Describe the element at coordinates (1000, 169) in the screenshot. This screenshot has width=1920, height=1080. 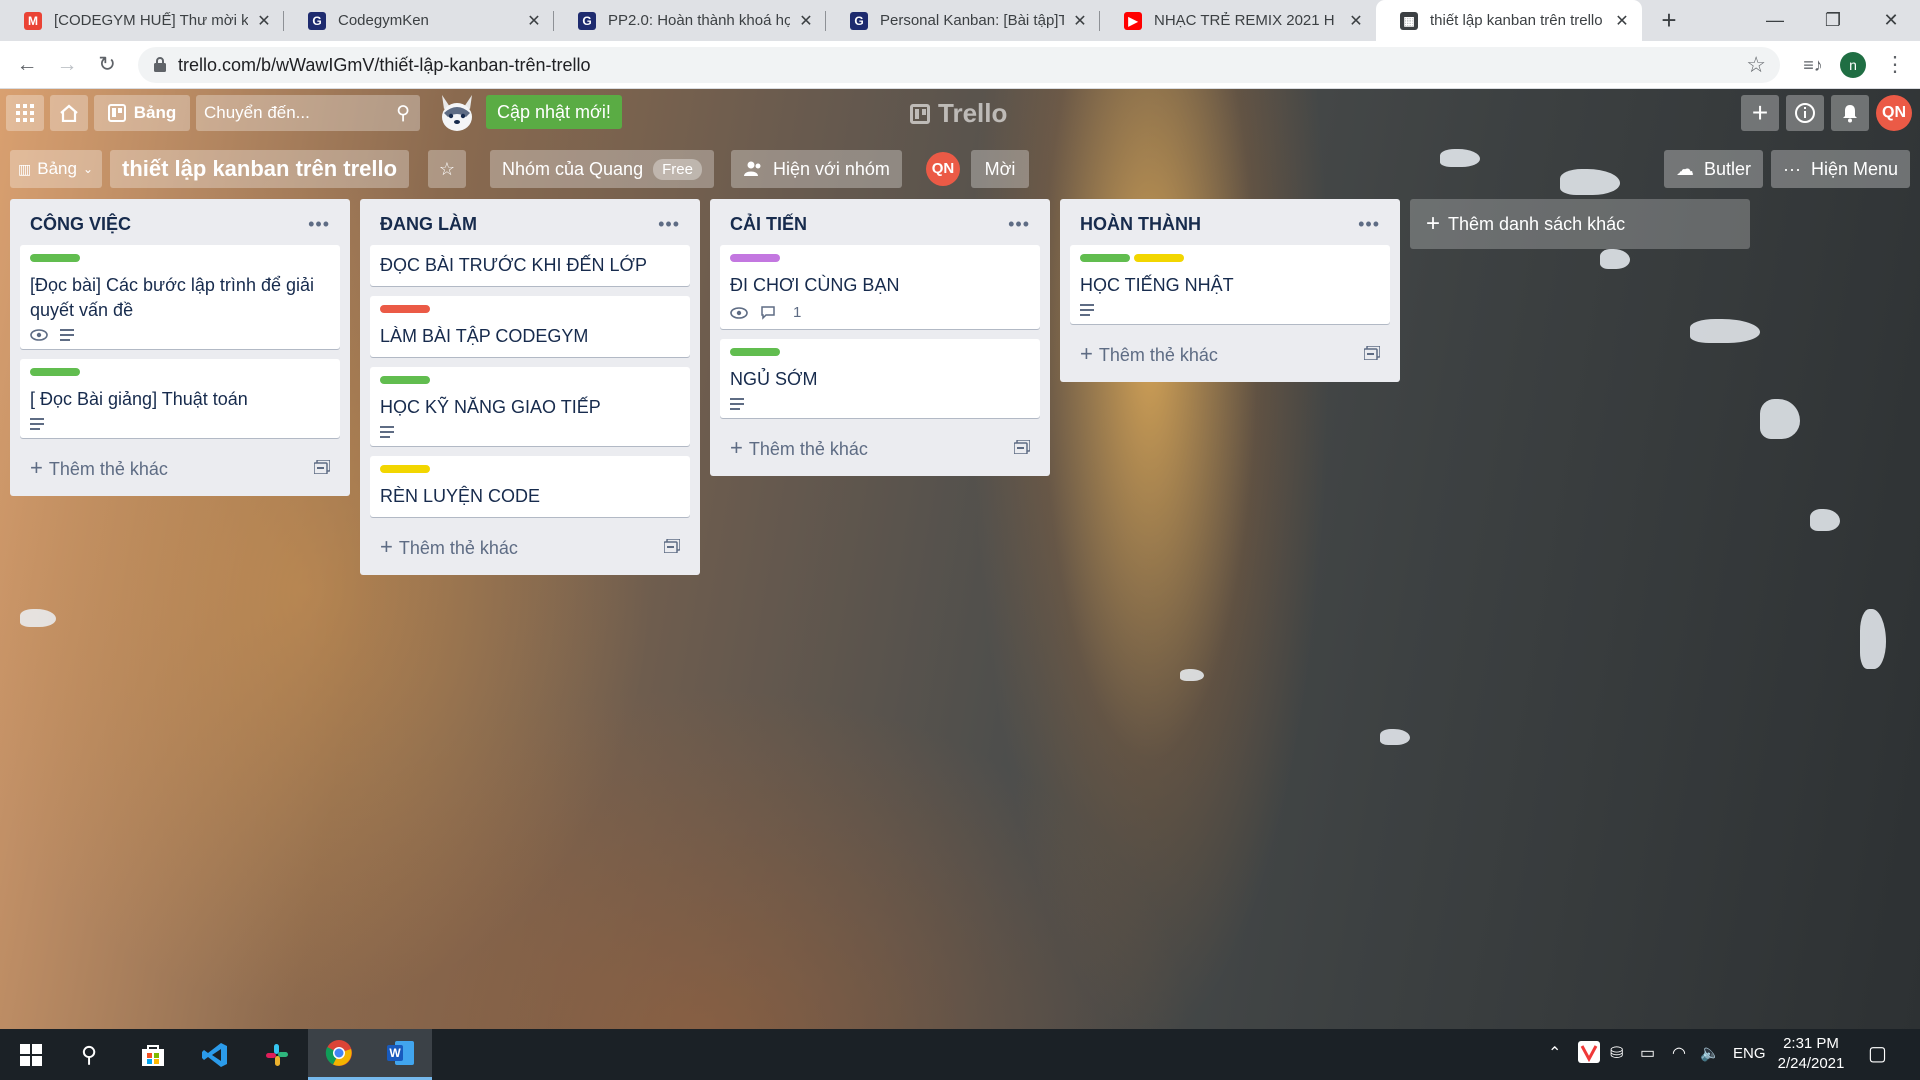
I see `invite-button: Mời` at that location.